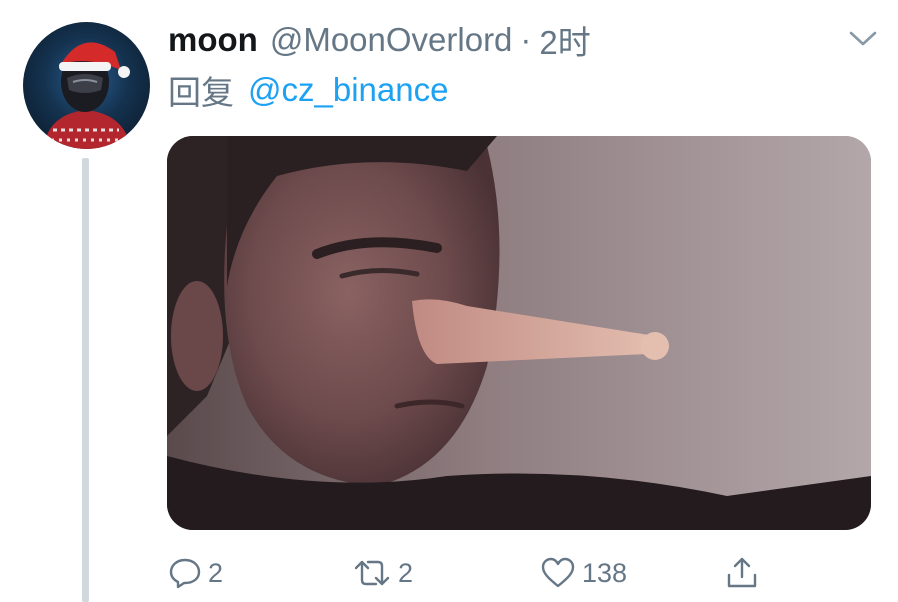  What do you see at coordinates (406, 572) in the screenshot?
I see `retweet-count: 2` at bounding box center [406, 572].